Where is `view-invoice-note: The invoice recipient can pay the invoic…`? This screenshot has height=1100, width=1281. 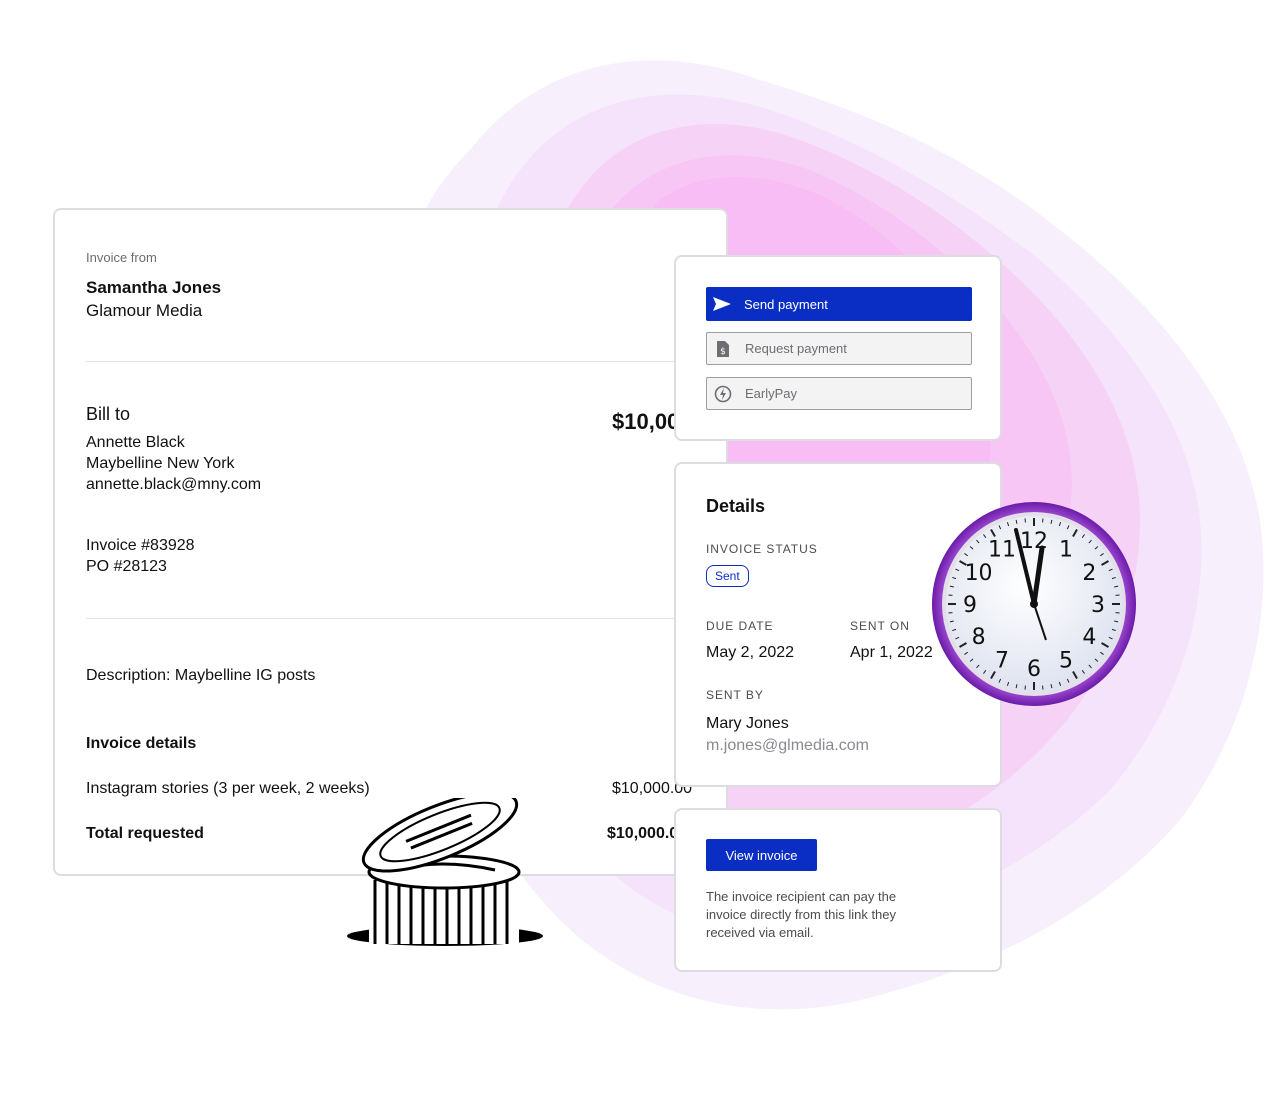
view-invoice-note: The invoice recipient can pay the invoic… is located at coordinates (801, 915).